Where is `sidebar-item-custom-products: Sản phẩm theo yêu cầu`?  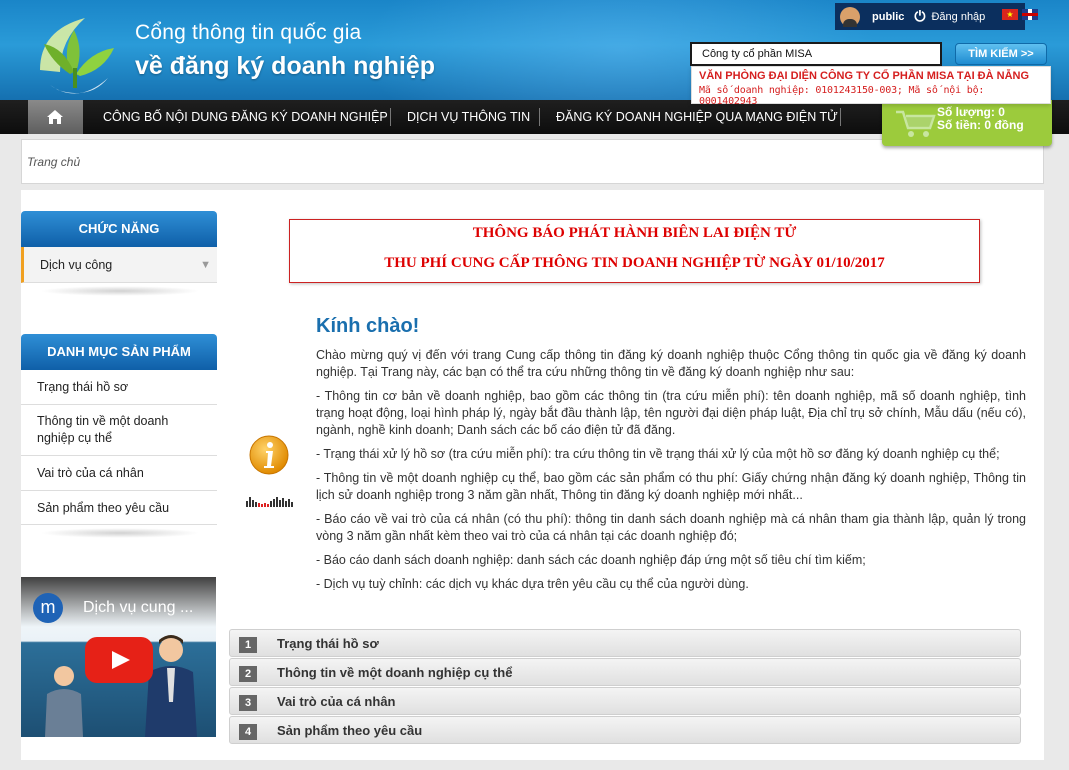 sidebar-item-custom-products: Sản phẩm theo yêu cầu is located at coordinates (119, 508).